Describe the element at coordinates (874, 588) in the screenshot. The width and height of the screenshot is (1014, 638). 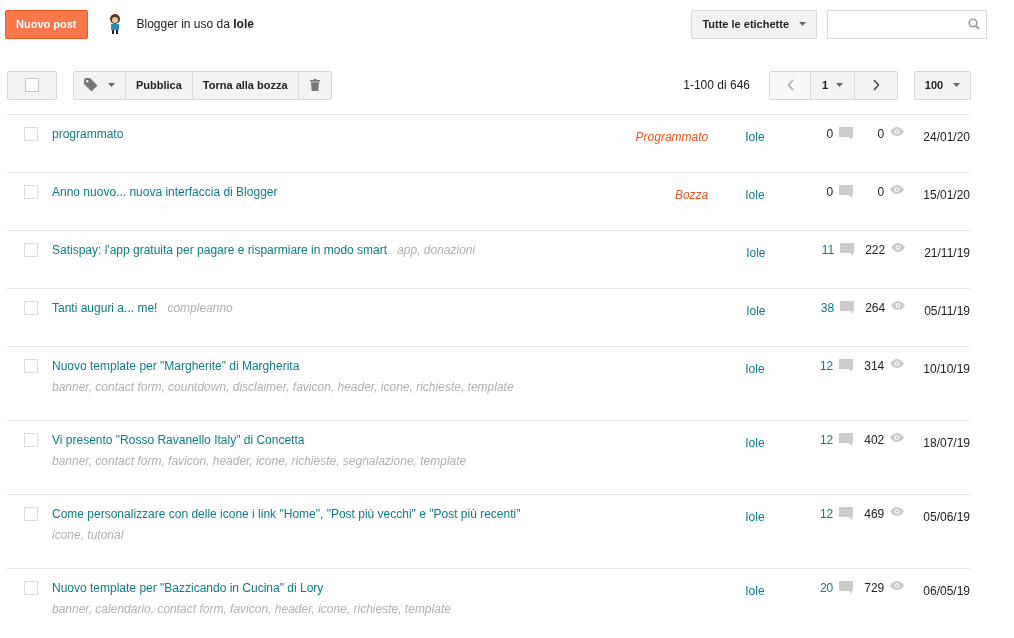
I see `view-count: 729` at that location.